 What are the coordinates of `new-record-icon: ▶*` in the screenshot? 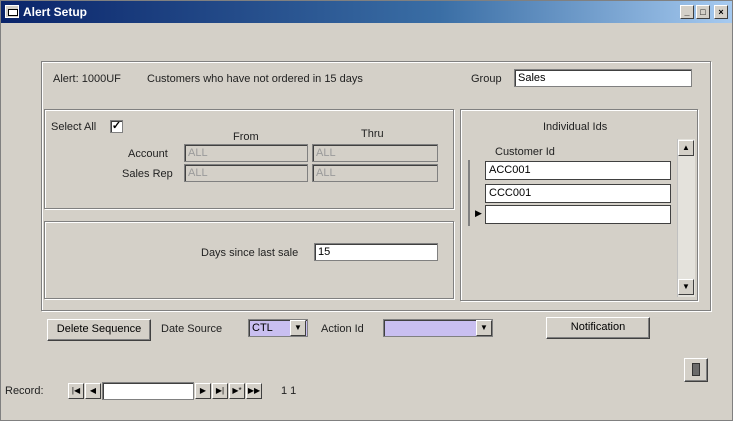 It's located at (237, 391).